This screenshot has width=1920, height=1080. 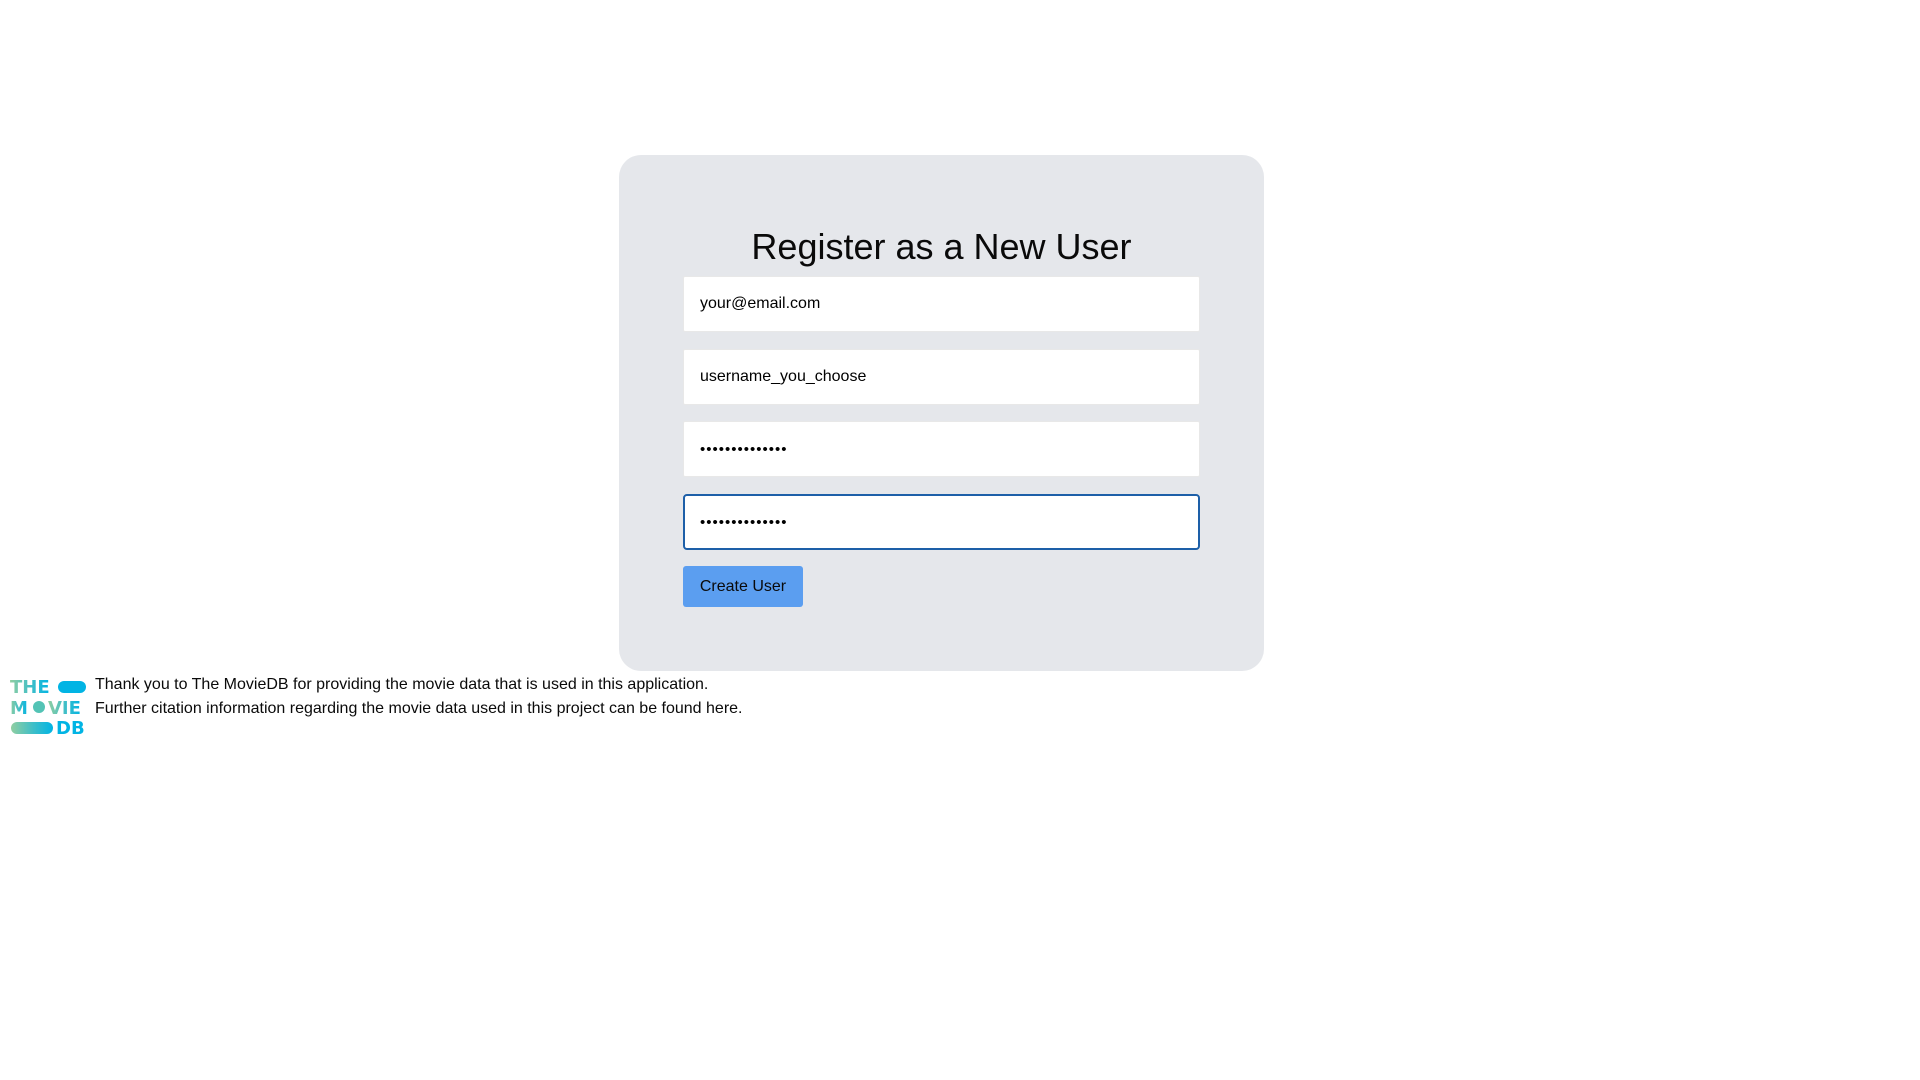 What do you see at coordinates (70, 728) in the screenshot?
I see `tmdb-logo-line-3: DB` at bounding box center [70, 728].